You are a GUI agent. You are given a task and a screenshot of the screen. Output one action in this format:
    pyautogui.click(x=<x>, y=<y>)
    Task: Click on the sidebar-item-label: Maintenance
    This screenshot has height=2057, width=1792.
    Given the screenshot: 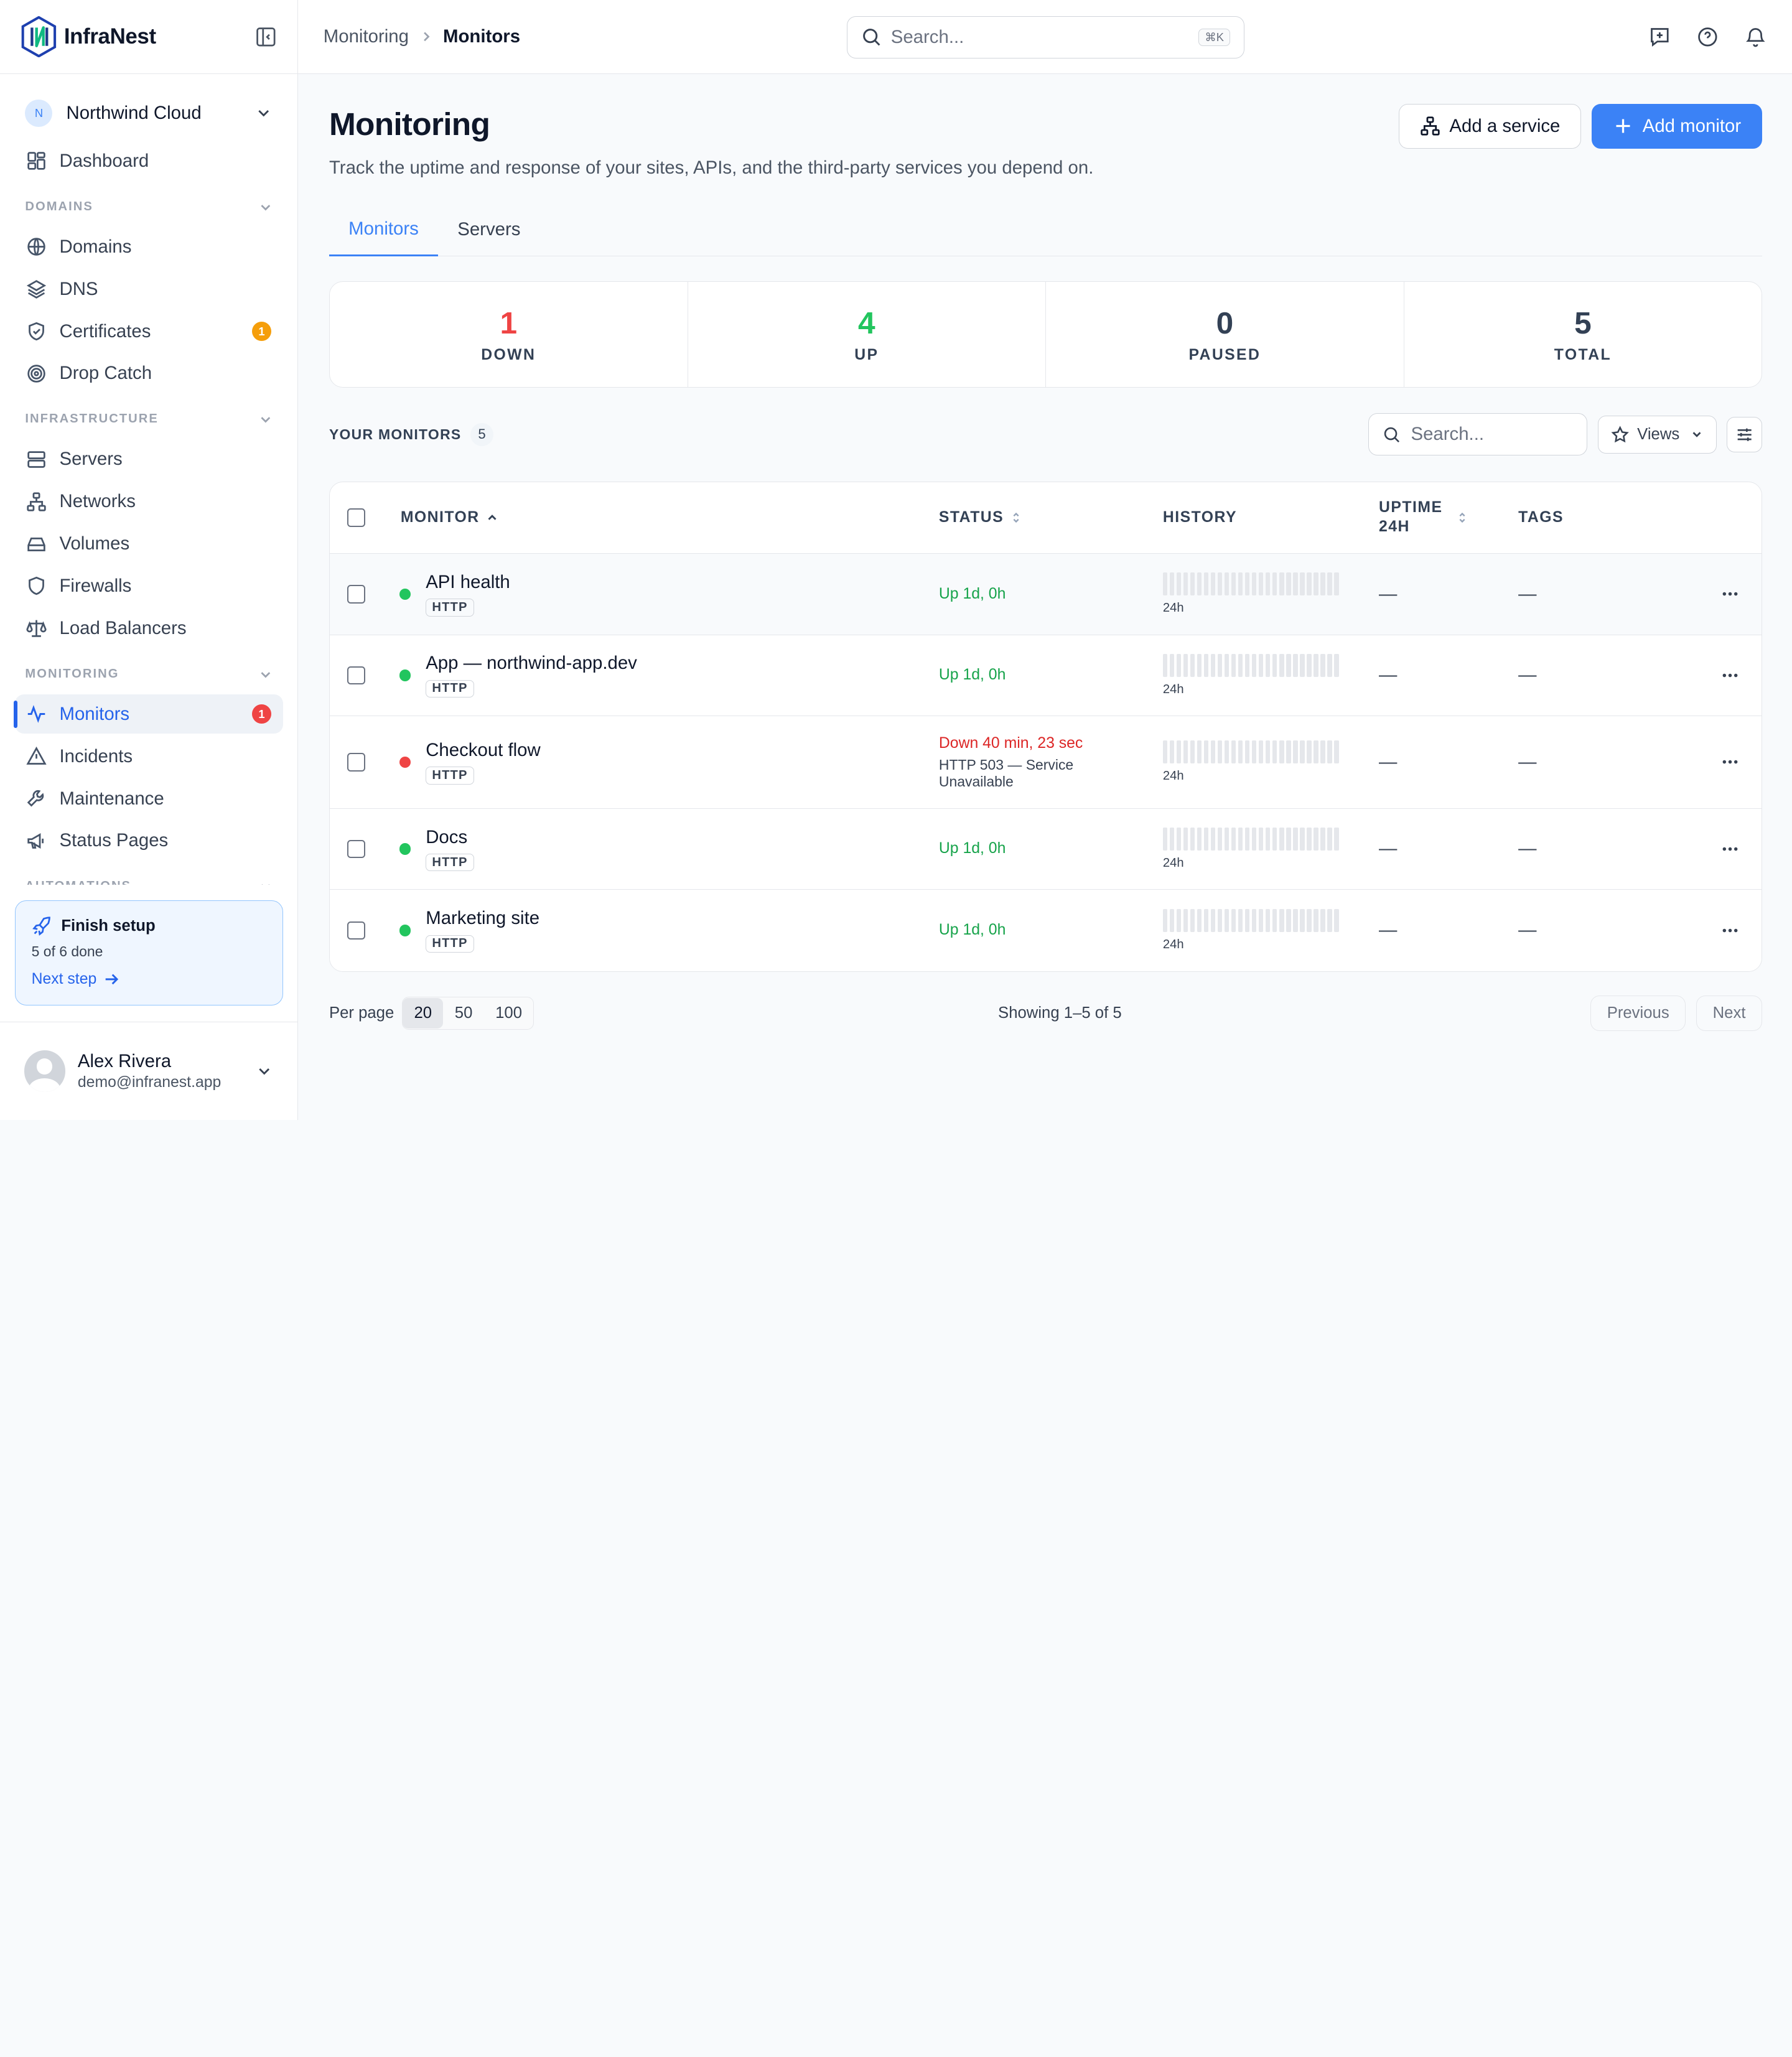 What is the action you would take?
    pyautogui.click(x=112, y=798)
    